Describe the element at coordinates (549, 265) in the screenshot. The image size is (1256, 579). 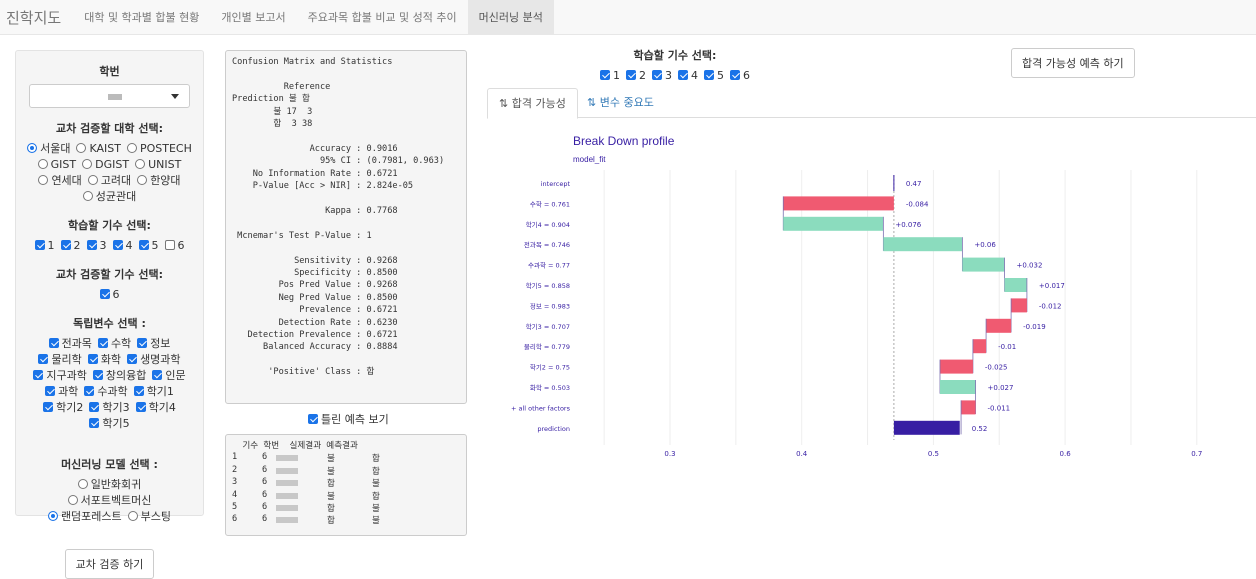
I see `row-label: 수과학 = 0.77` at that location.